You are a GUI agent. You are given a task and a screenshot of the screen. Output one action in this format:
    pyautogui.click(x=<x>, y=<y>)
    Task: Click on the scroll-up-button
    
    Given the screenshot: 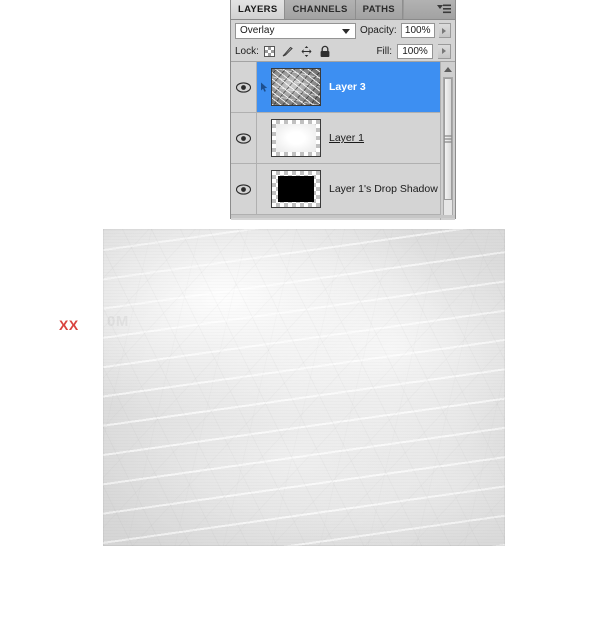 What is the action you would take?
    pyautogui.click(x=448, y=69)
    